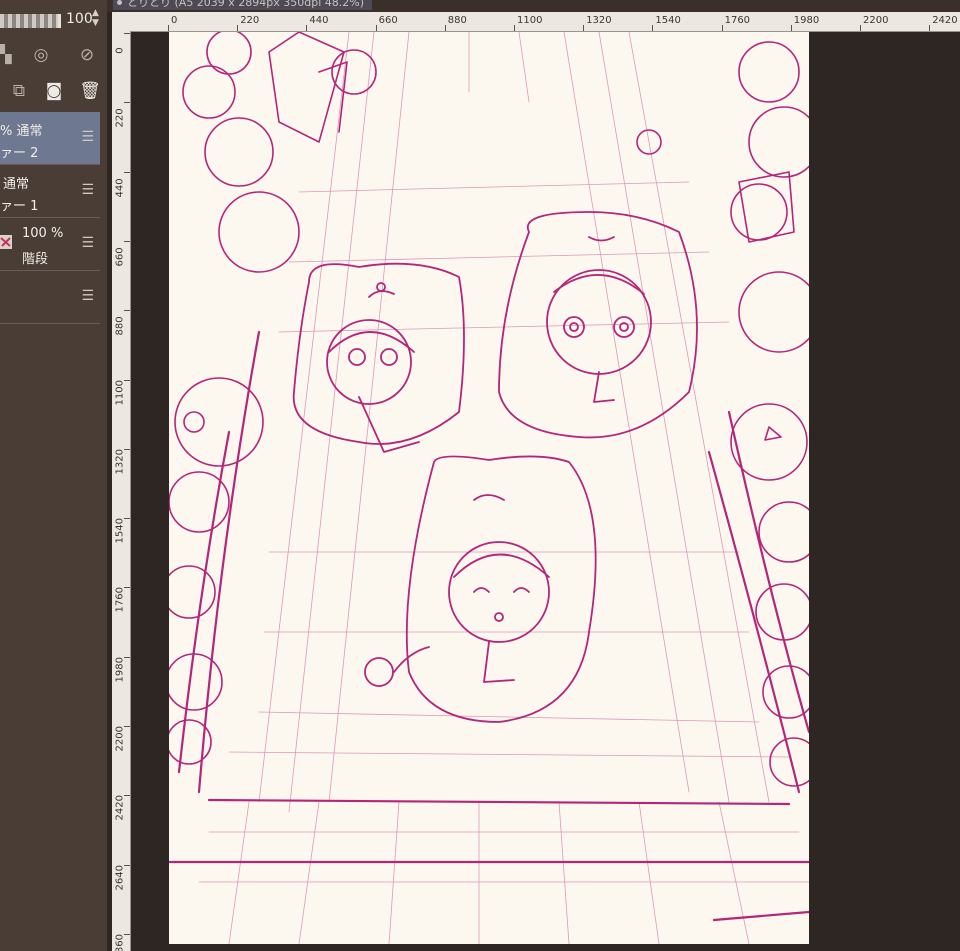 The width and height of the screenshot is (960, 951). Describe the element at coordinates (120, 877) in the screenshot. I see `ruler-left-label: 2640` at that location.